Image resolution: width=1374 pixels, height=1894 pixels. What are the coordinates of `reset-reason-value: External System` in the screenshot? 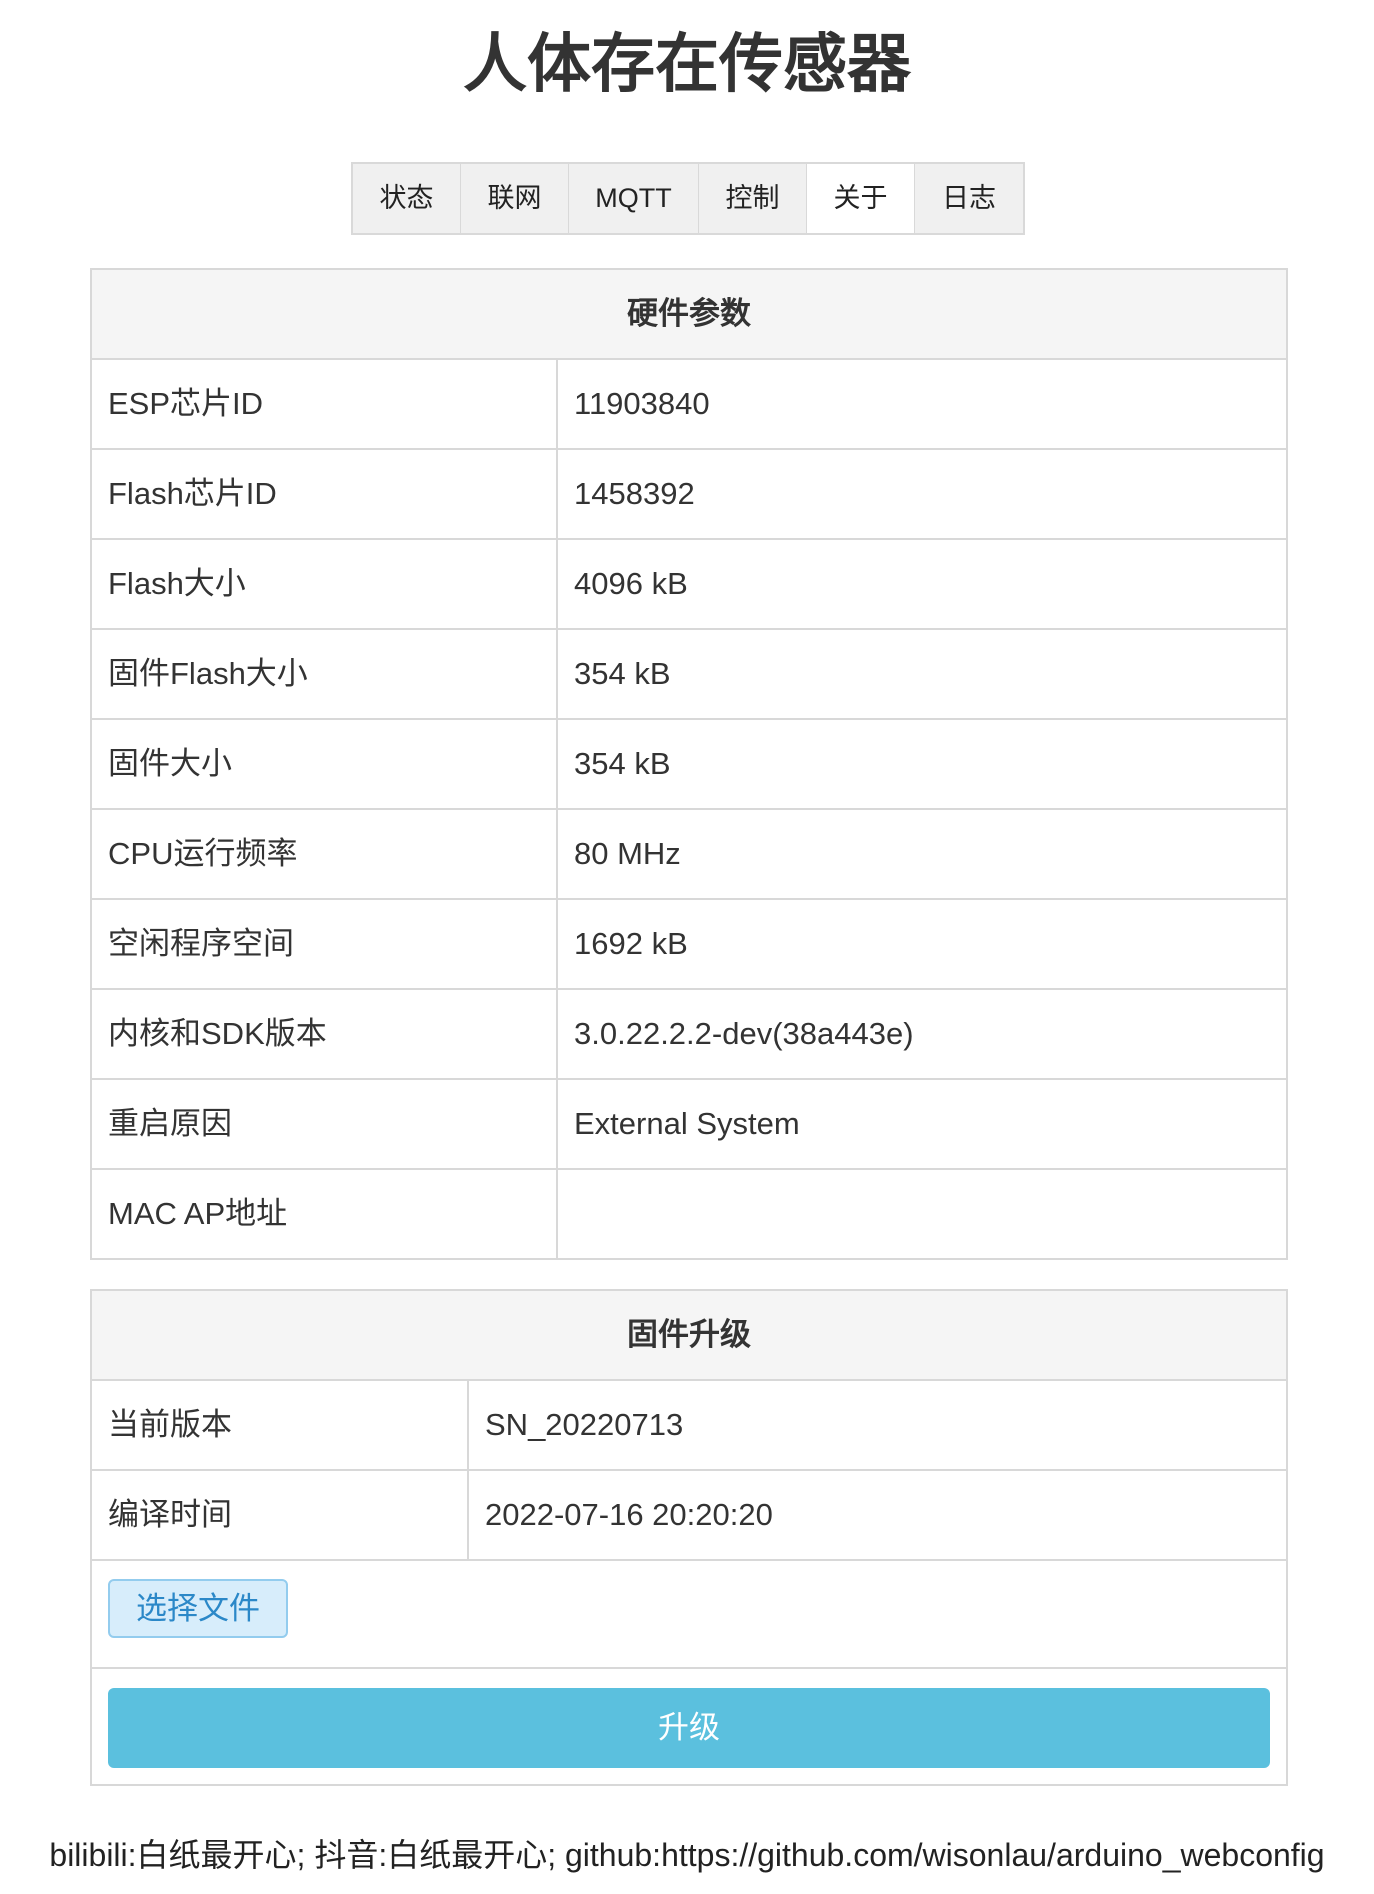 It's located at (687, 1123).